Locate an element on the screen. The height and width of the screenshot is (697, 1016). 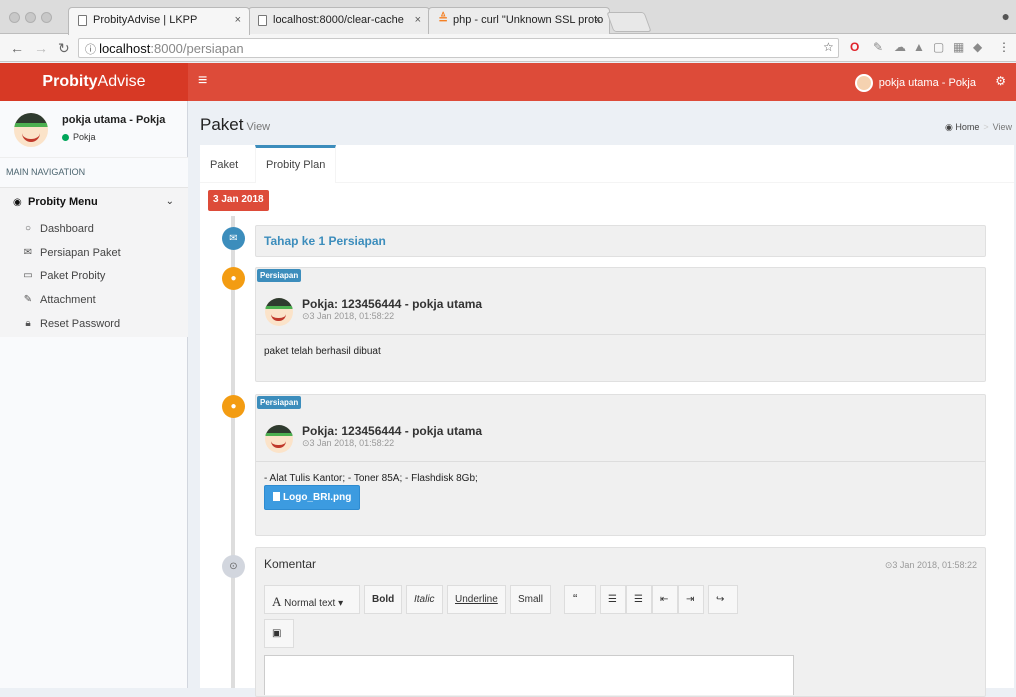
timeline-date-label: 3 Jan 2018 is located at coordinates (238, 200).